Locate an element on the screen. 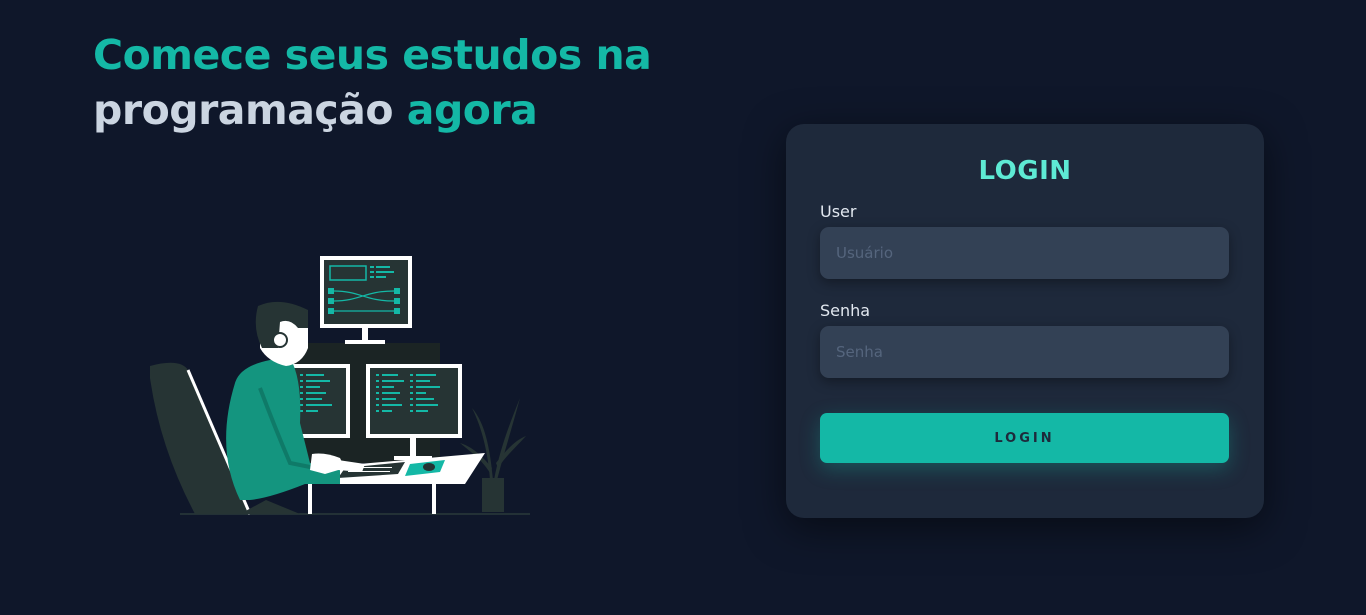 This screenshot has height=615, width=1366. monitor-top is located at coordinates (366, 300).